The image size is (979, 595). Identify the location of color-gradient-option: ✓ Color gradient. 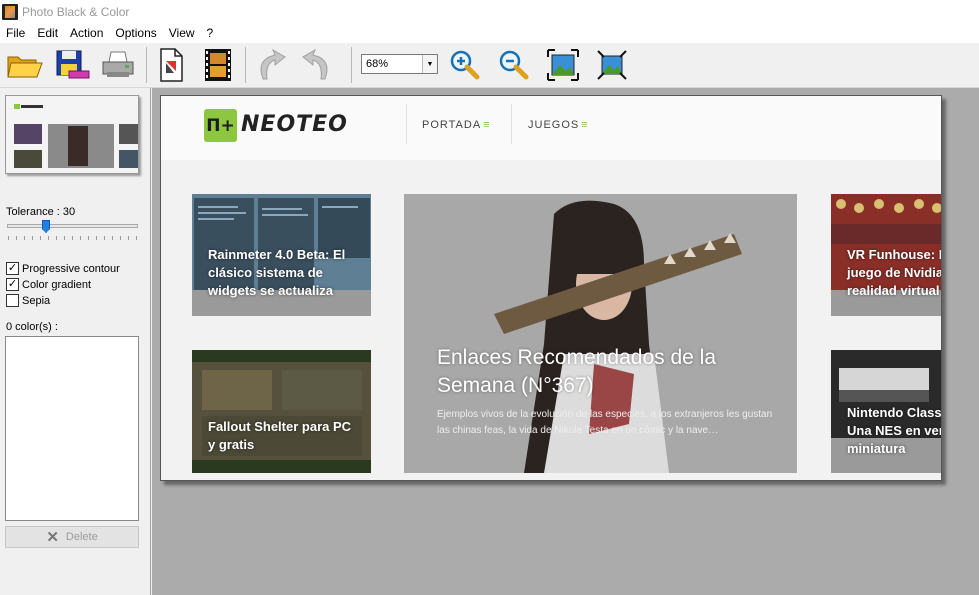
(48, 284).